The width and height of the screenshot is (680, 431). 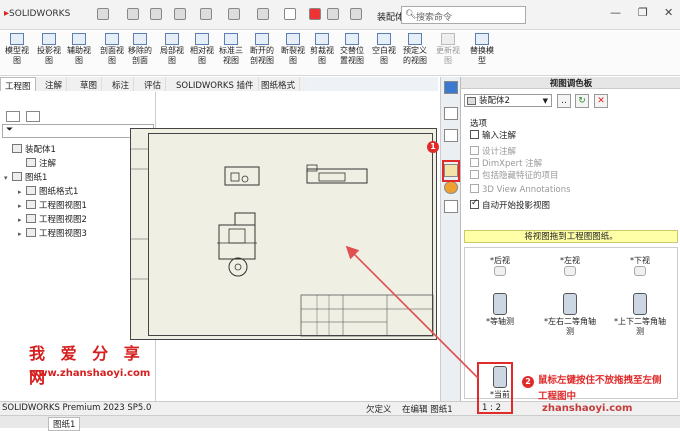 What do you see at coordinates (493, 135) in the screenshot?
I see `option-checkbox: 输入注解` at bounding box center [493, 135].